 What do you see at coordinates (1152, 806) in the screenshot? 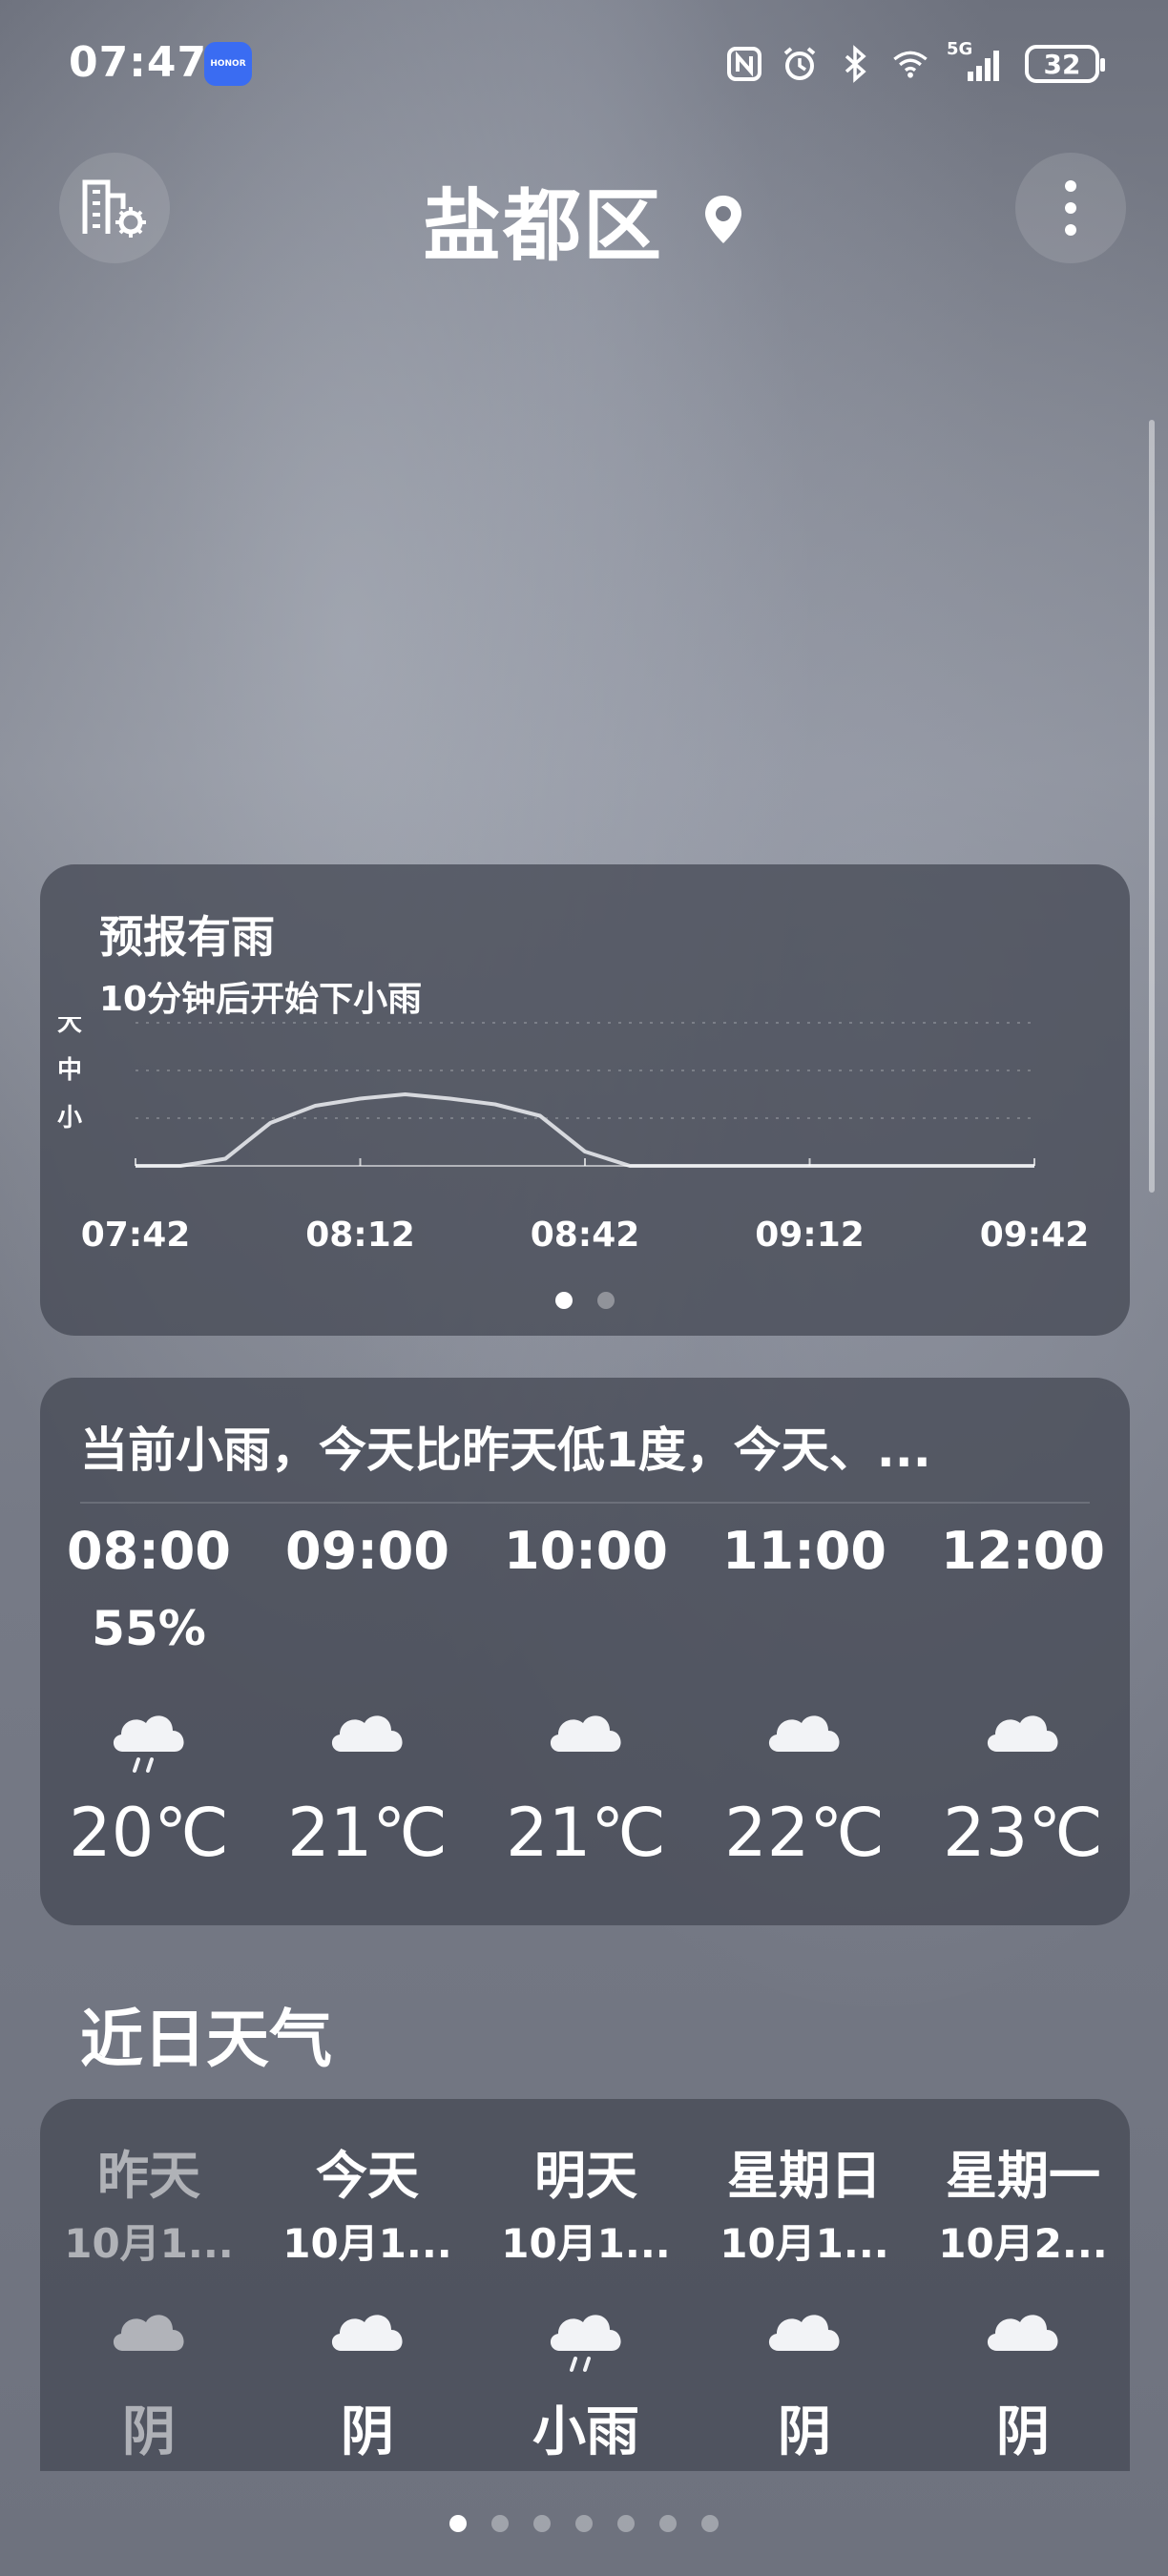
I see `scrollbar` at bounding box center [1152, 806].